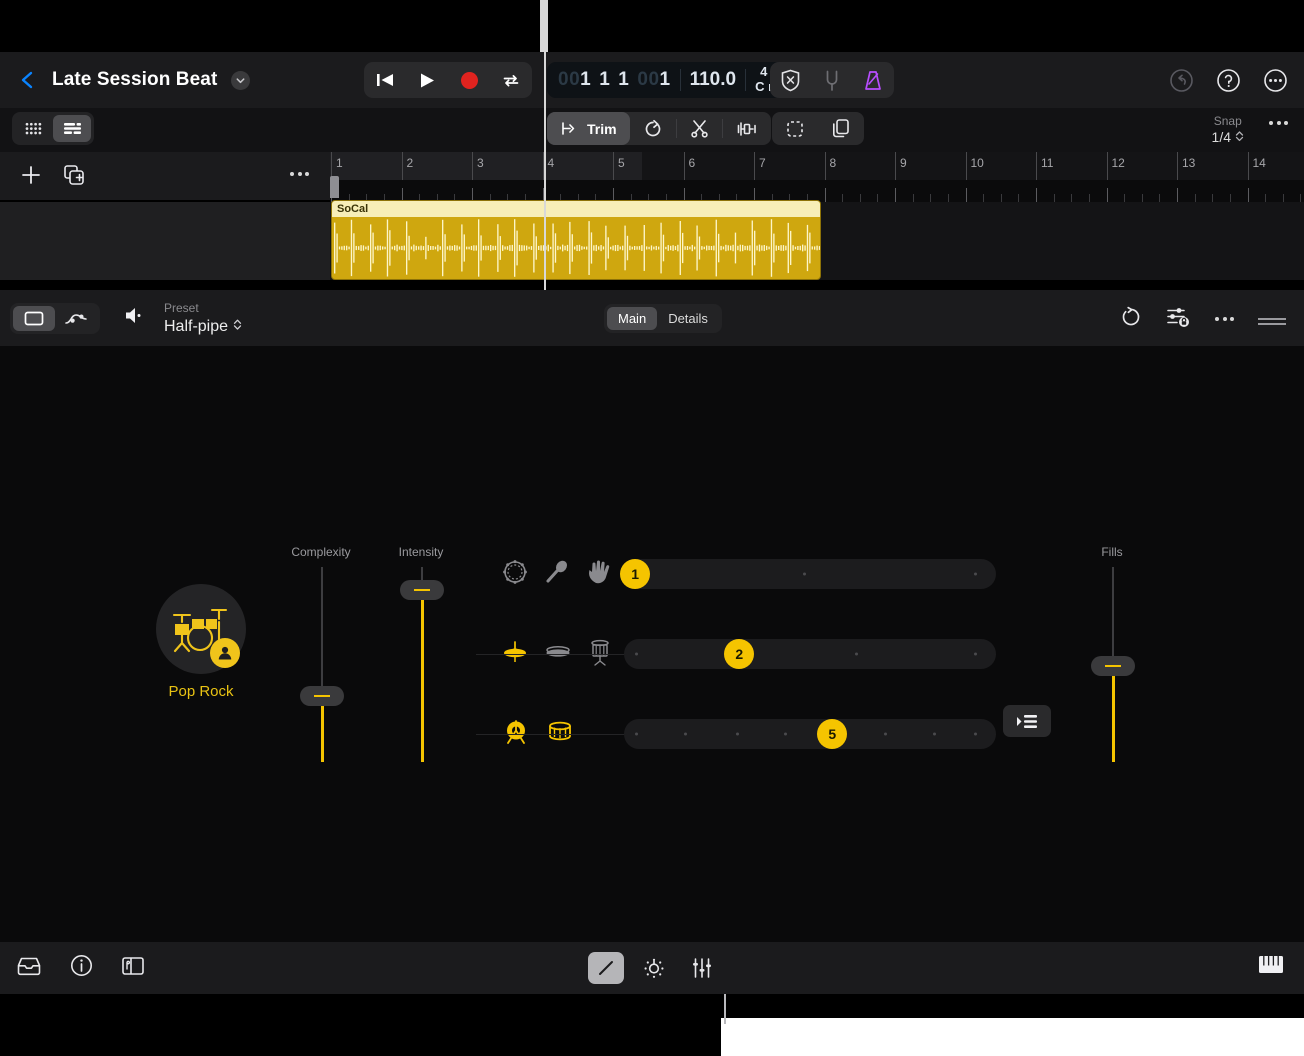 The width and height of the screenshot is (1304, 1056). Describe the element at coordinates (621, 163) in the screenshot. I see `ruler-bar-number: 5` at that location.